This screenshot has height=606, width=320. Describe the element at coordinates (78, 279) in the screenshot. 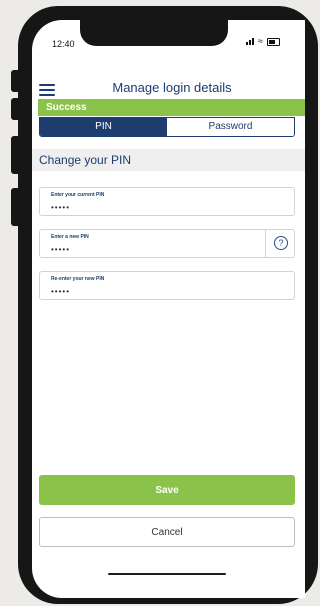

I see `confirm-pin-label: Re-enter your new PIN` at that location.